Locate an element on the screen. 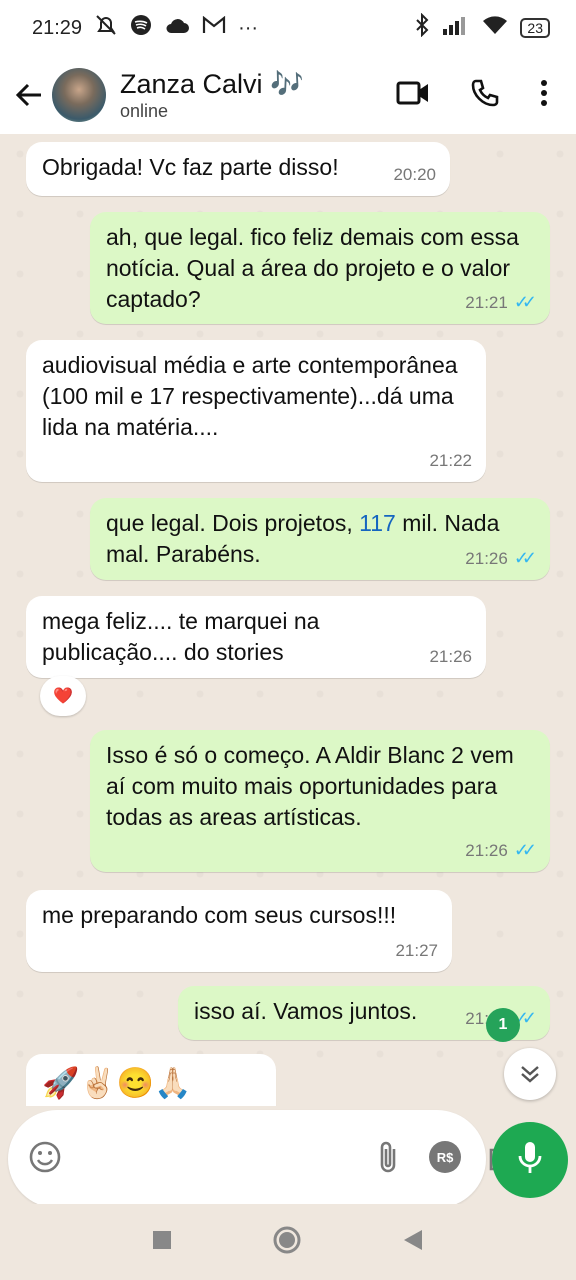 This screenshot has width=576, height=1280. message-text: me preparando com seus cursos!!! is located at coordinates (219, 915).